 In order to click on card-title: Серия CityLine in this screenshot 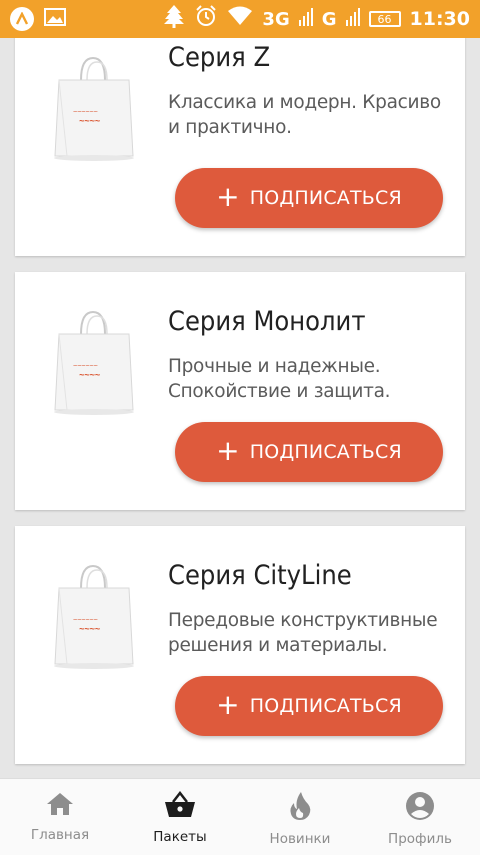, I will do `click(260, 575)`.